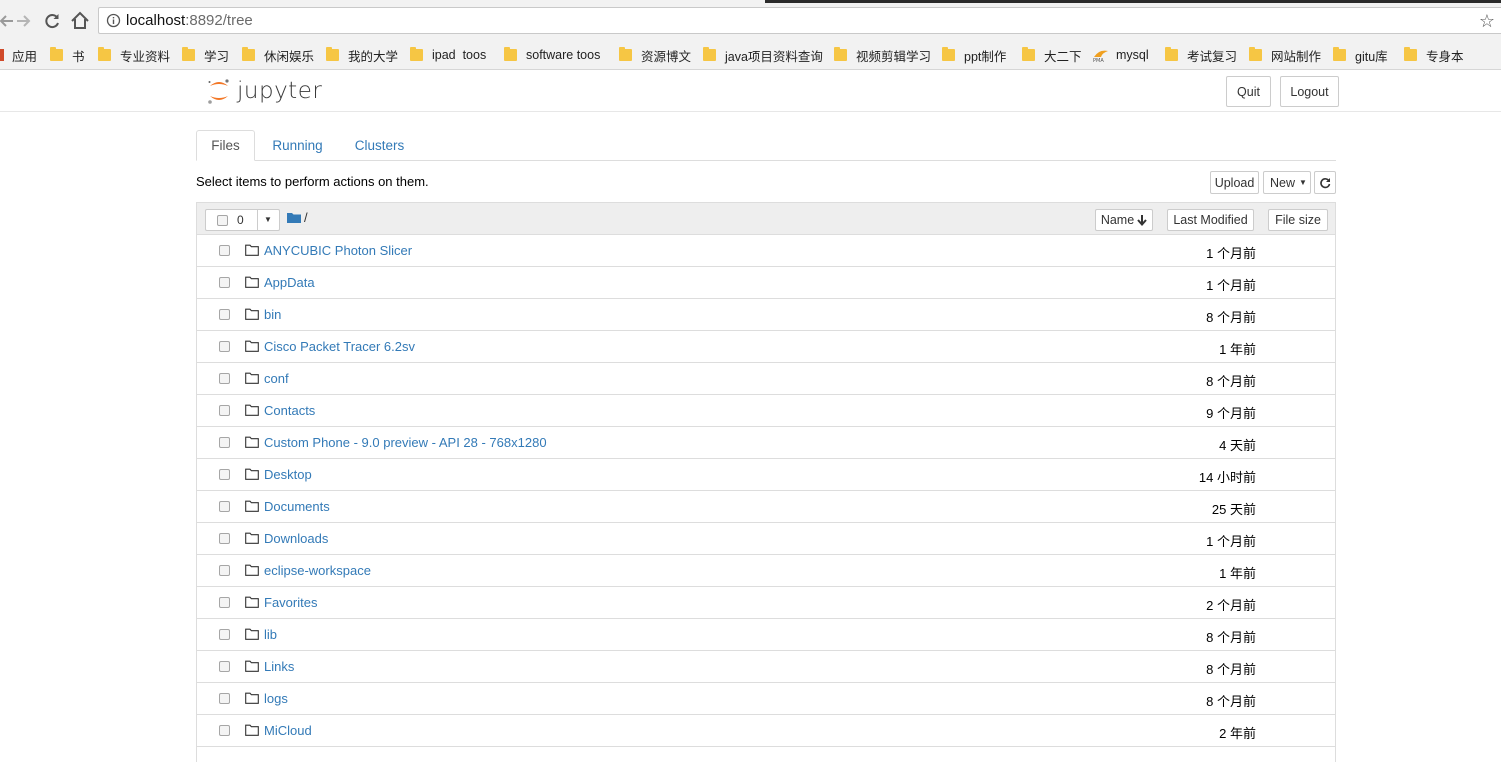 The width and height of the screenshot is (1501, 762). What do you see at coordinates (222, 220) in the screenshot?
I see `select-all-checkbox` at bounding box center [222, 220].